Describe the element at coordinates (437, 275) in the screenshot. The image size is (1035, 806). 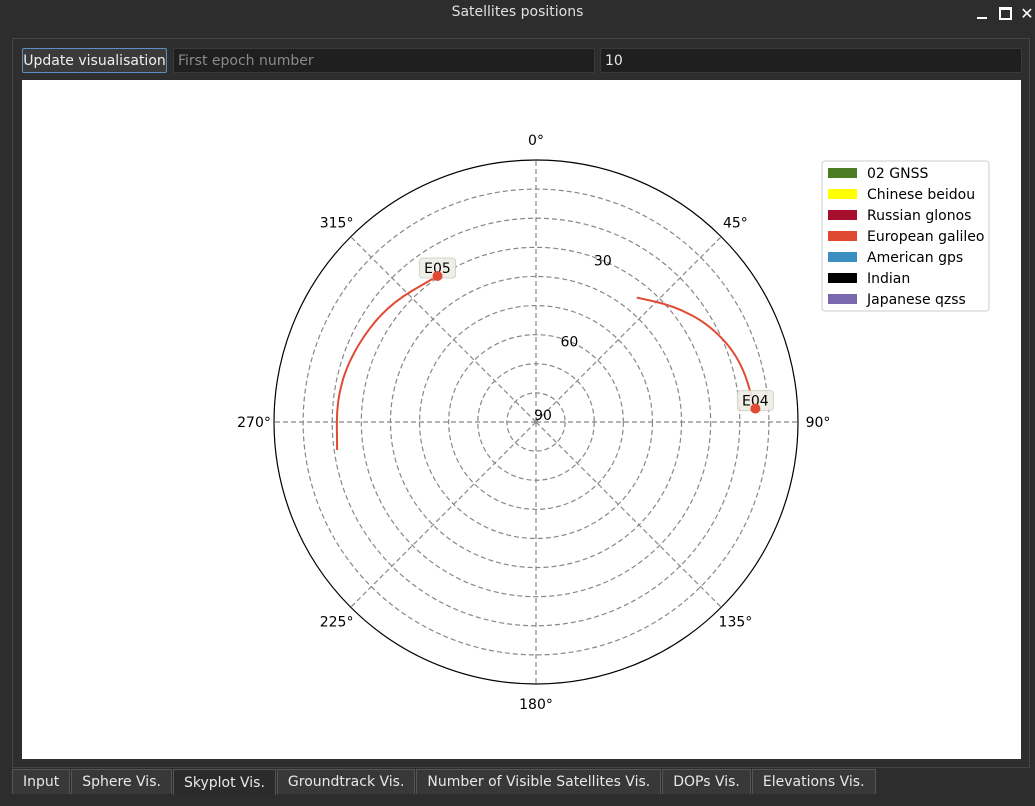
I see `satellite-point-e05` at that location.